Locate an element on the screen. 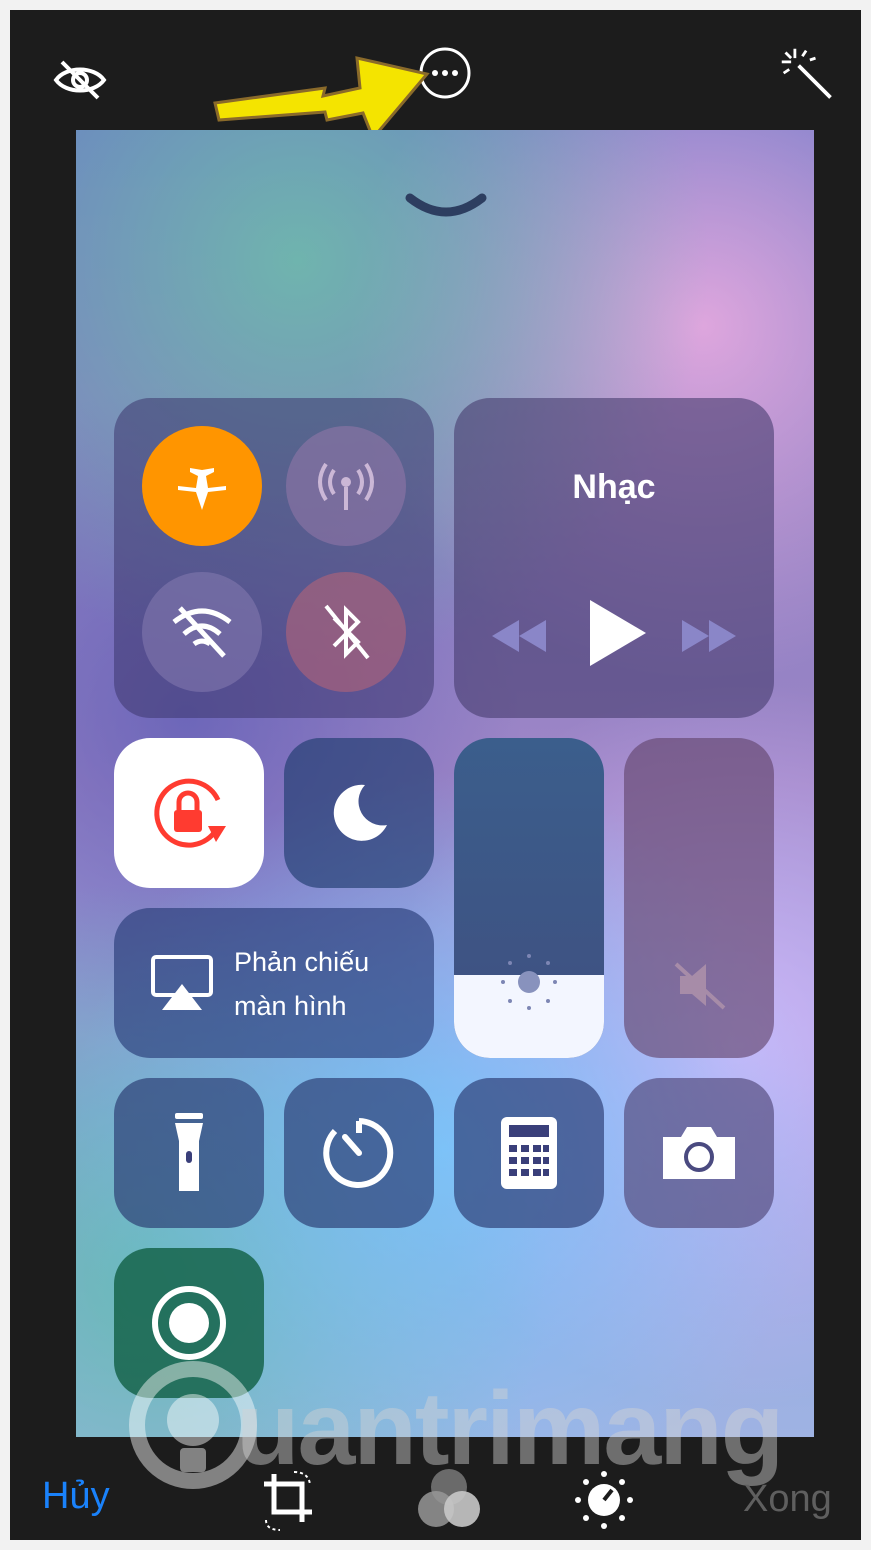 This screenshot has width=871, height=1550. wifi-toggle is located at coordinates (202, 632).